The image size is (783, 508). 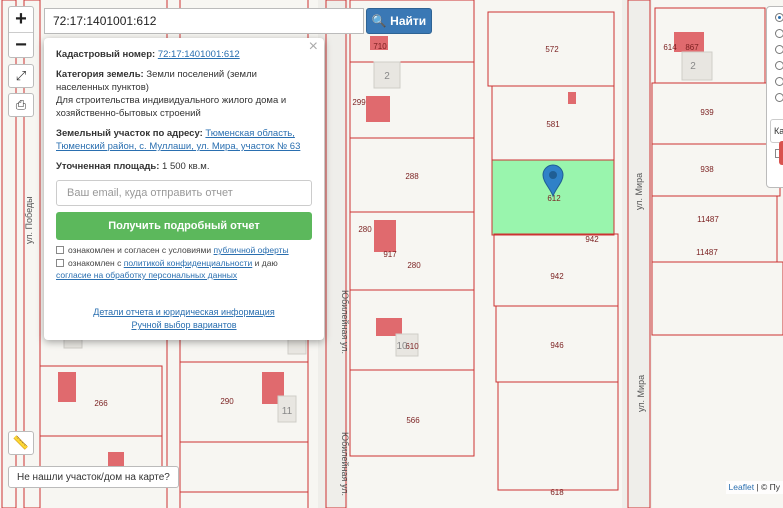 I want to click on area-label: Уточненная площадь:, so click(x=108, y=166).